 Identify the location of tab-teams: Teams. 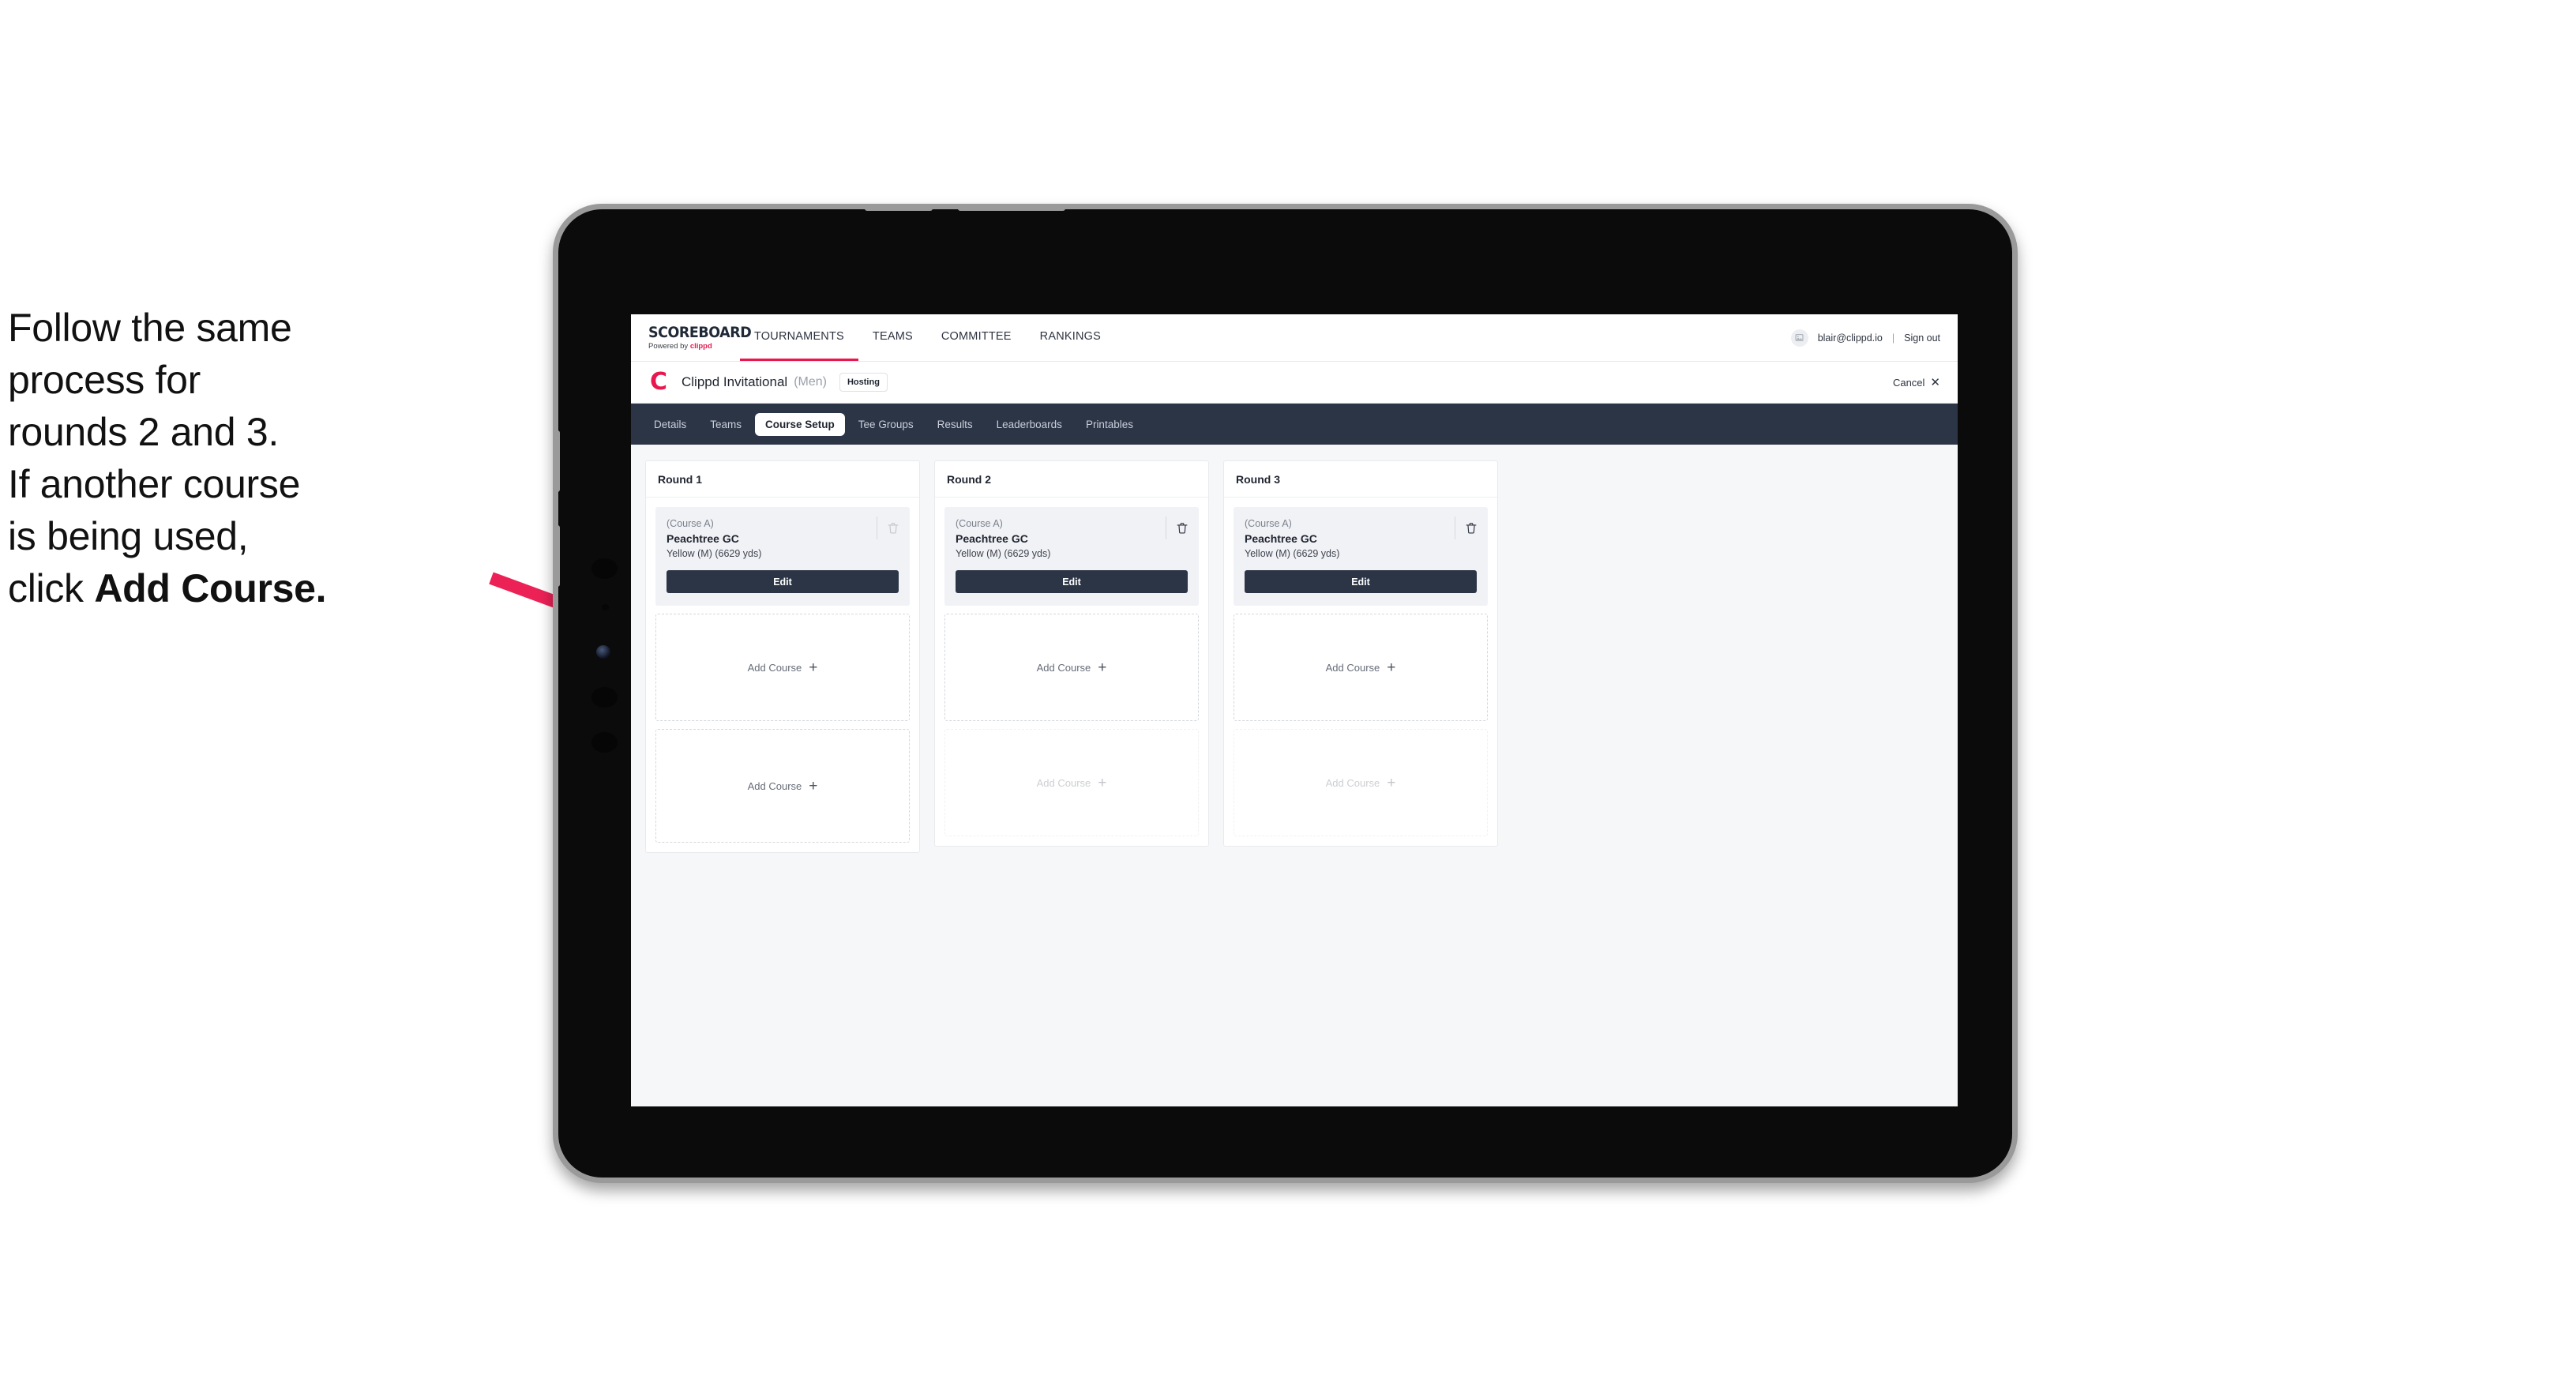
(726, 424).